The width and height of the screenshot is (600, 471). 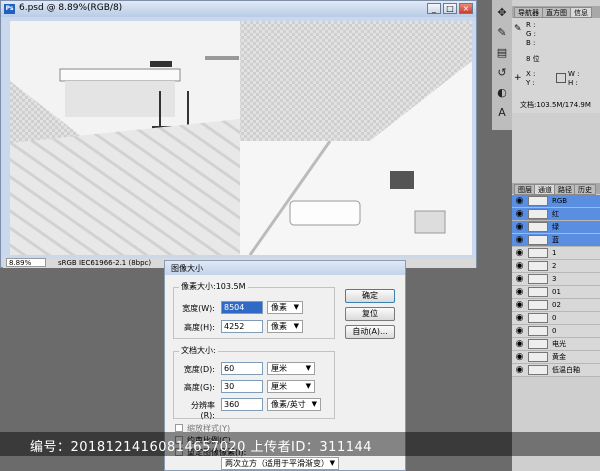 I want to click on channel-name: 3, so click(x=554, y=279).